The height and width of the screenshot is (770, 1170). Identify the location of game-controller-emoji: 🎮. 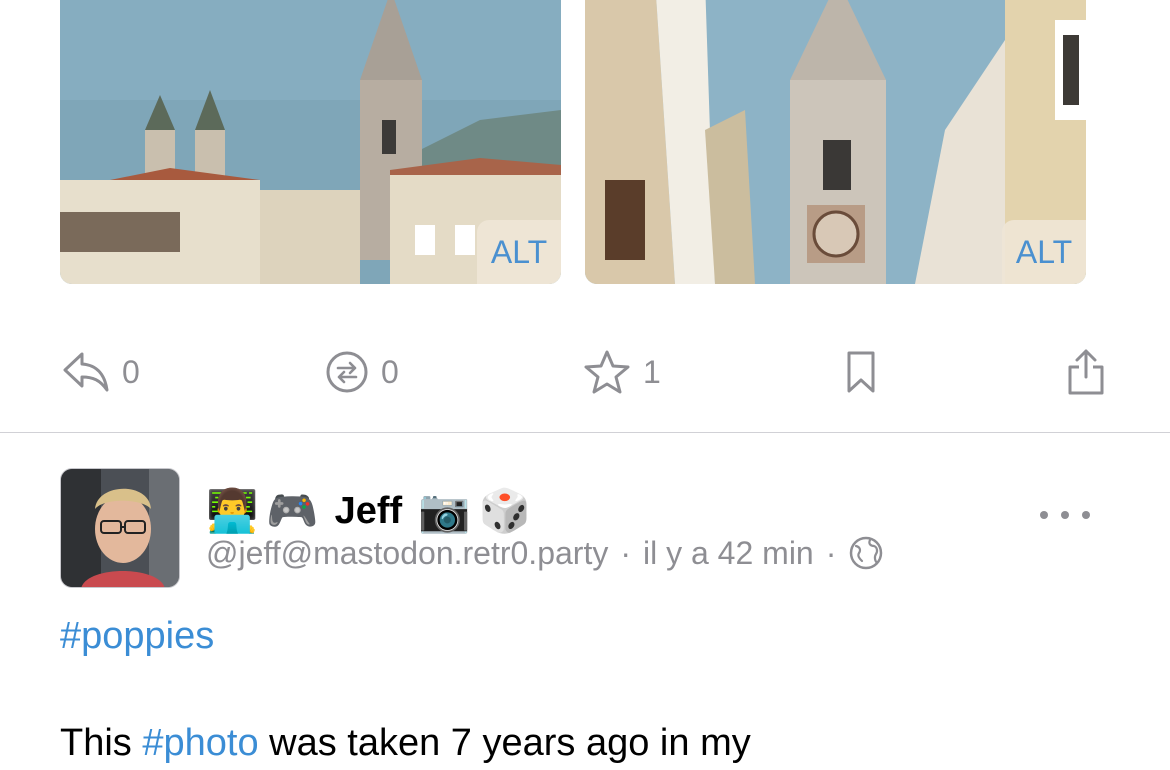
(292, 510).